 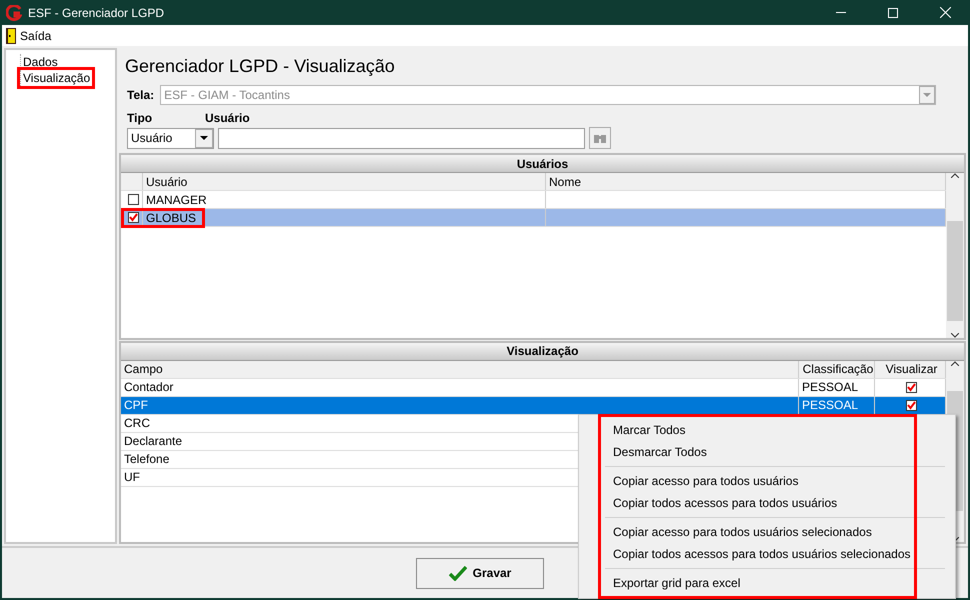 What do you see at coordinates (757, 532) in the screenshot?
I see `menu-item: Copiar acesso para todos usuários selecionados` at bounding box center [757, 532].